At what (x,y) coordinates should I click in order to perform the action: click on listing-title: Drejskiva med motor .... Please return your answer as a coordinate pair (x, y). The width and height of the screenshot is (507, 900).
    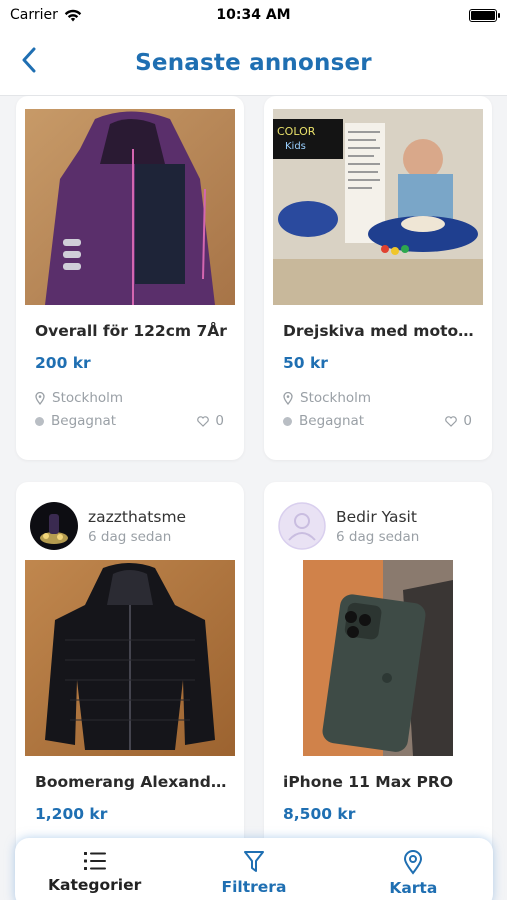
    Looking at the image, I should click on (380, 331).